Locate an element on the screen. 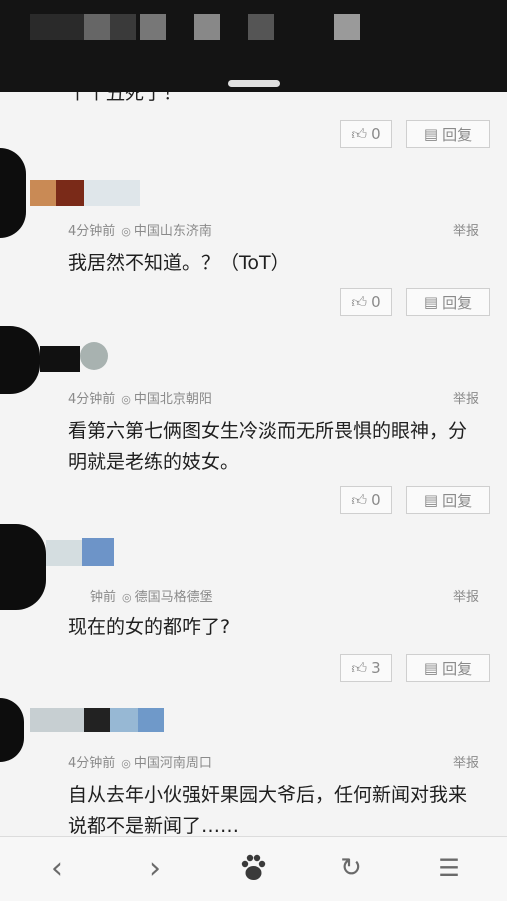  paw-svg is located at coordinates (253, 867).